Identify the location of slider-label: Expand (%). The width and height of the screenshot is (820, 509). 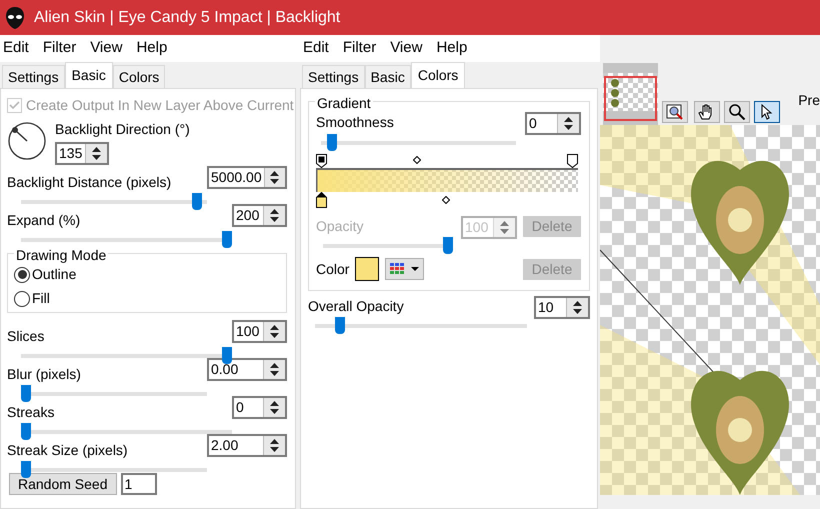
(44, 220).